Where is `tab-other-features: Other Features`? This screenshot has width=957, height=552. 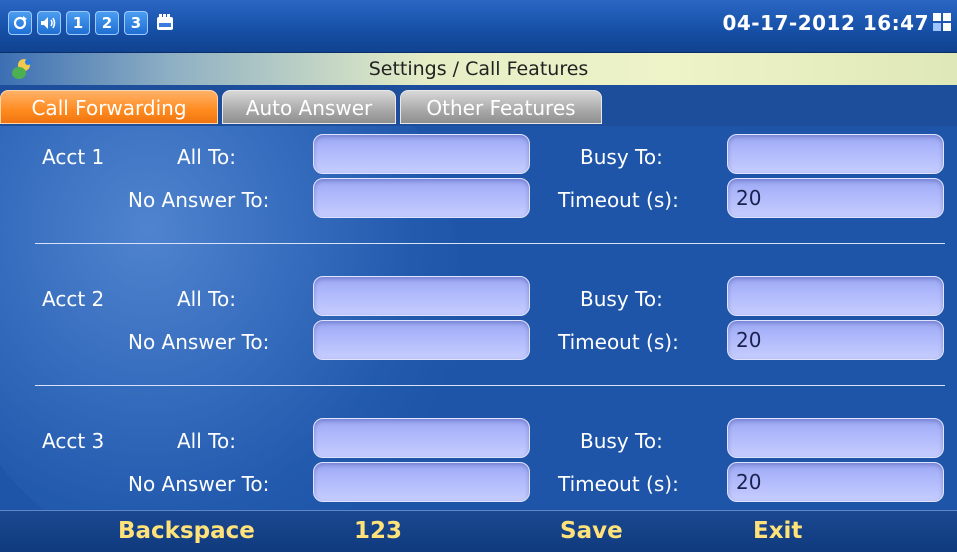
tab-other-features: Other Features is located at coordinates (501, 107).